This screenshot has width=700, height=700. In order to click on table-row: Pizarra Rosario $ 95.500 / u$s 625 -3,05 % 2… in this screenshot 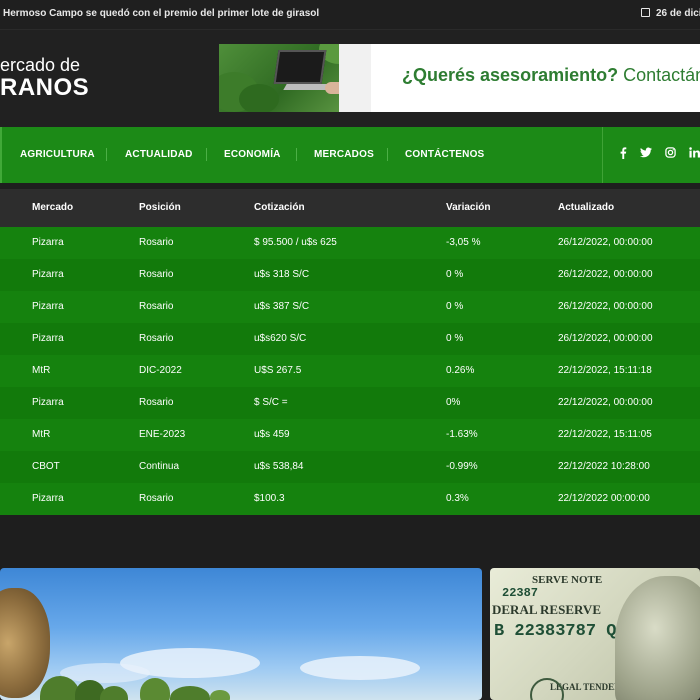, I will do `click(350, 243)`.